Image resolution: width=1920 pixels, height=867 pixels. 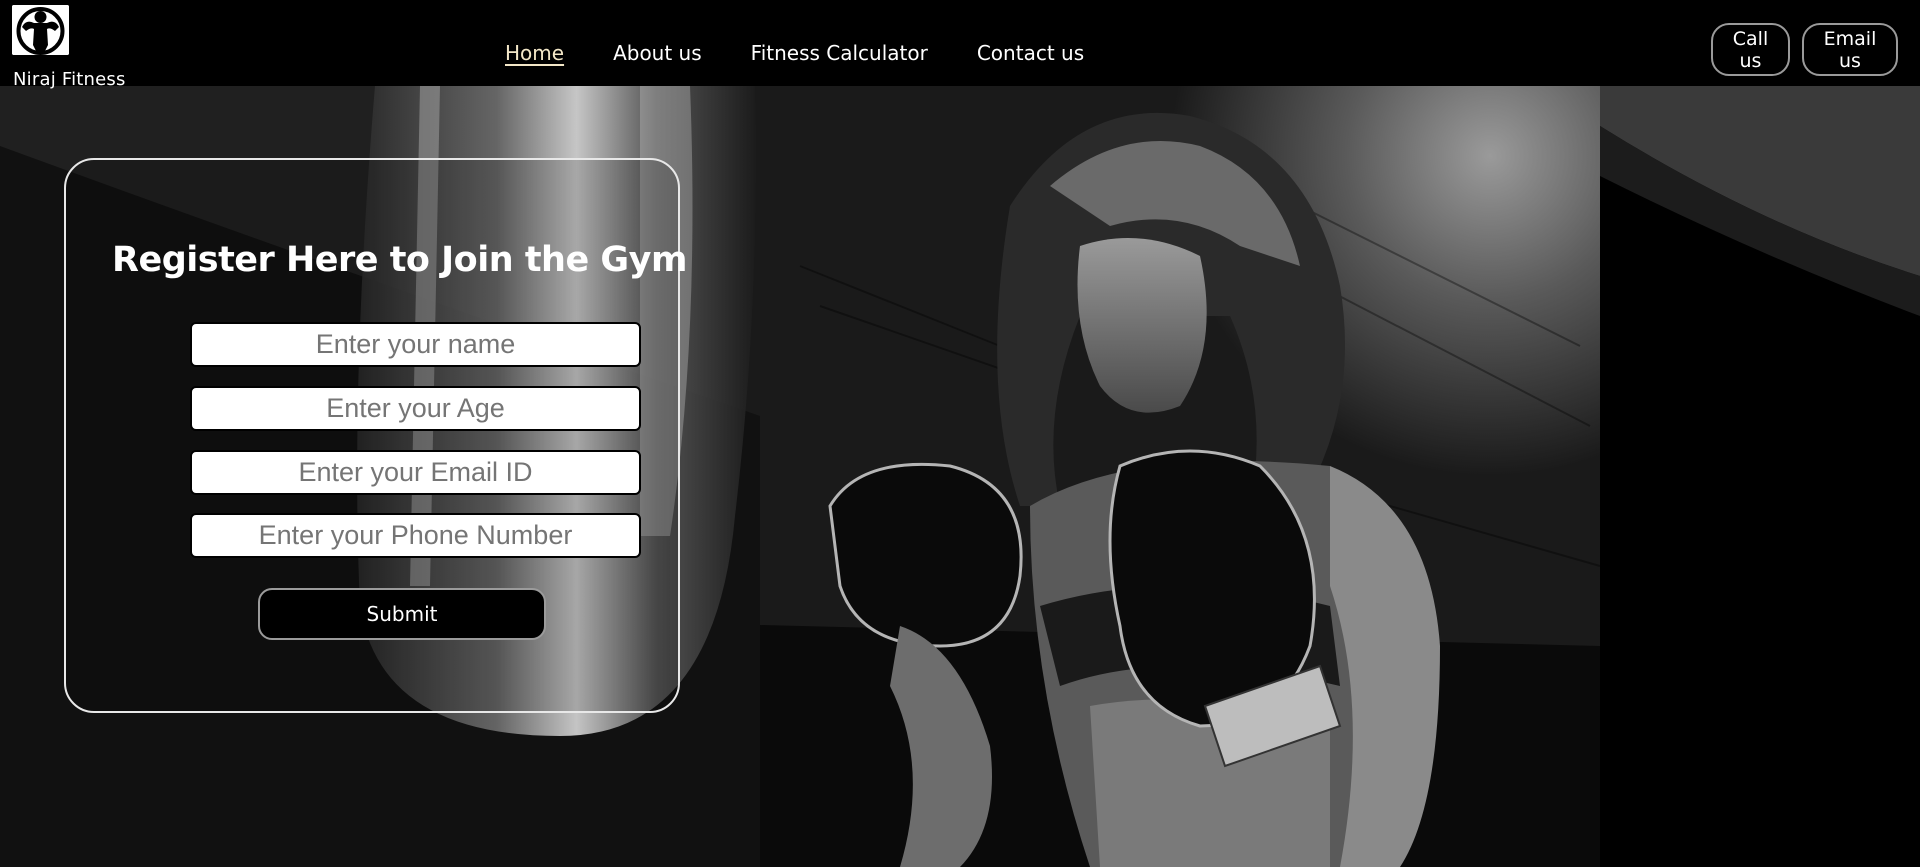 What do you see at coordinates (415, 535) in the screenshot?
I see `phone-input` at bounding box center [415, 535].